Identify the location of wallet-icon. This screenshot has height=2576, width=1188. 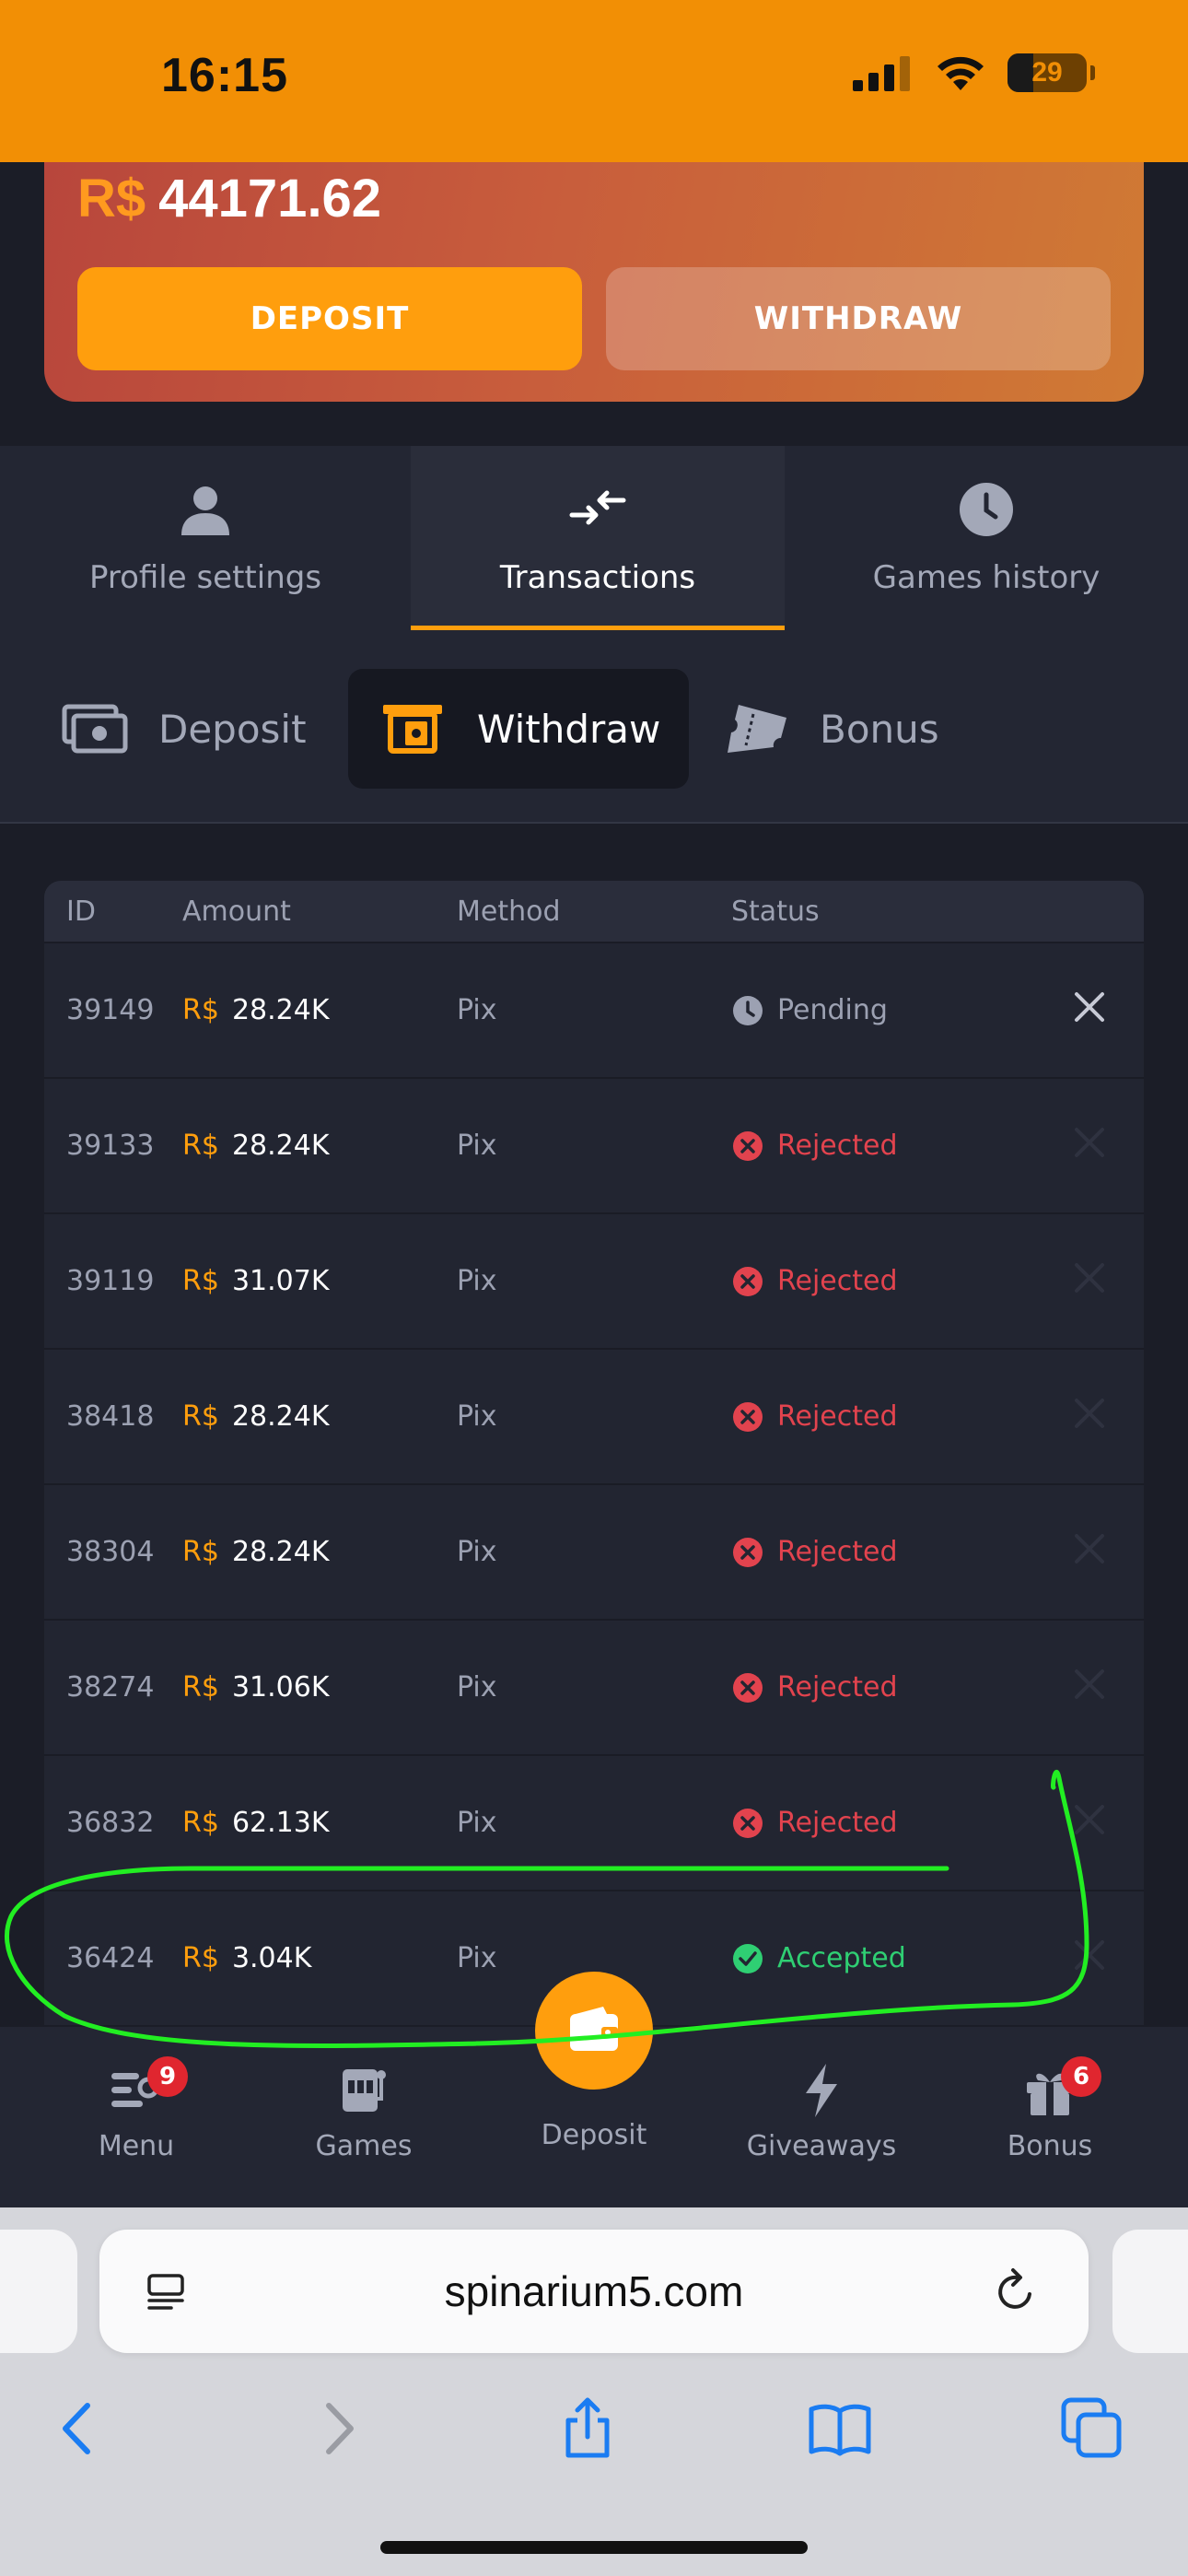
(594, 2029).